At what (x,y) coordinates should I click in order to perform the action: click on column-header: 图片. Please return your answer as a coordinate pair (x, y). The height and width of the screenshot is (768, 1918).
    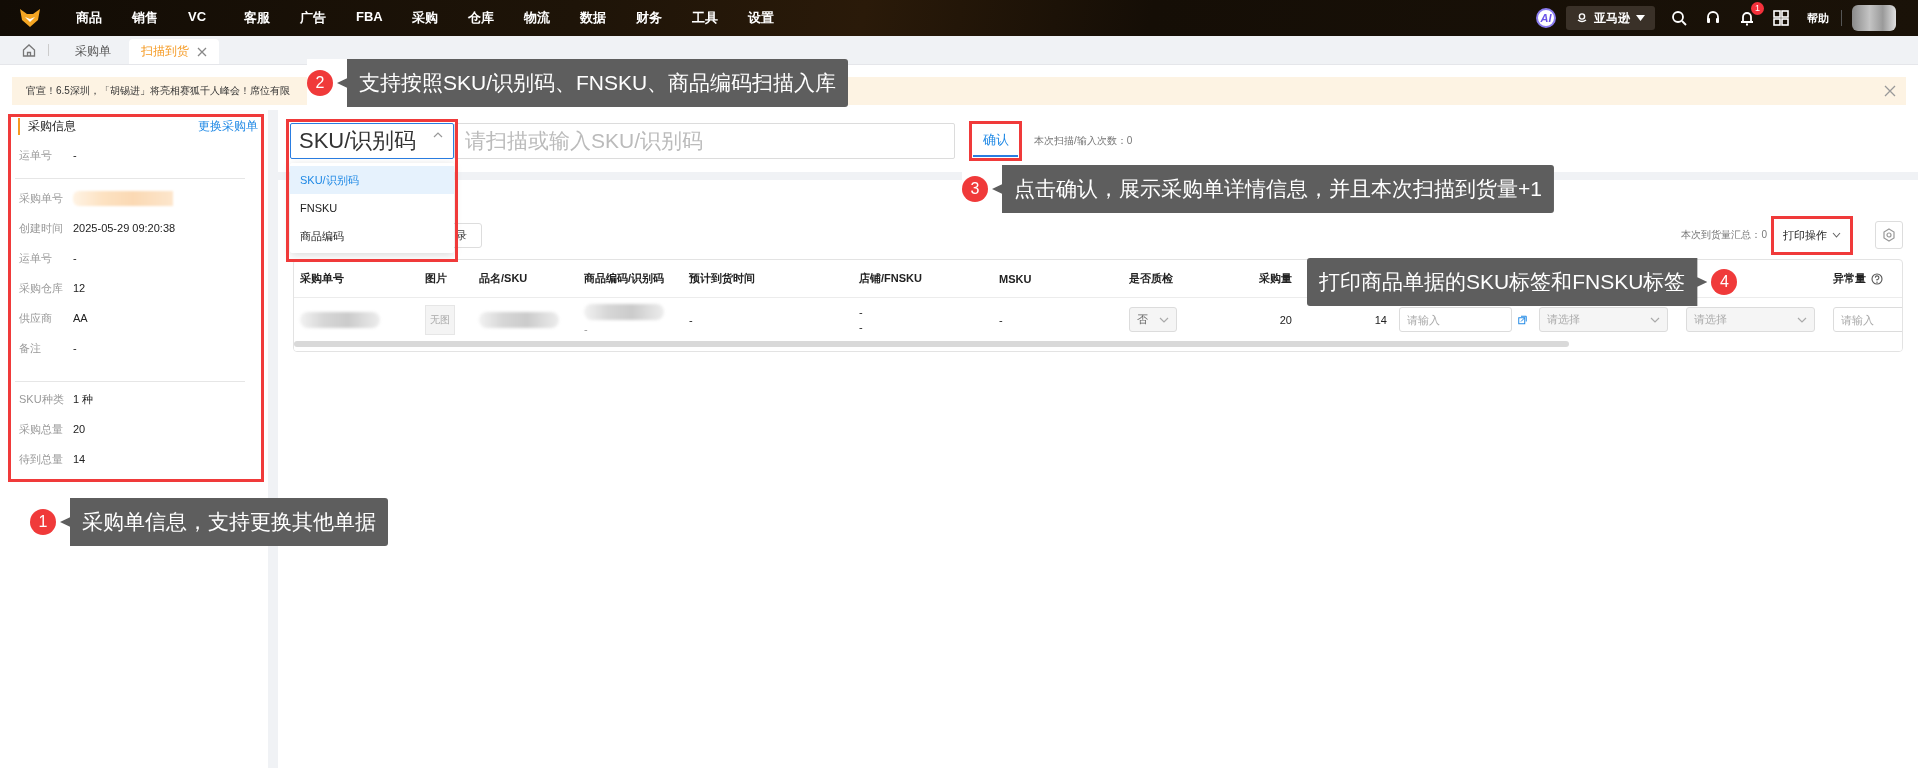
    Looking at the image, I should click on (436, 278).